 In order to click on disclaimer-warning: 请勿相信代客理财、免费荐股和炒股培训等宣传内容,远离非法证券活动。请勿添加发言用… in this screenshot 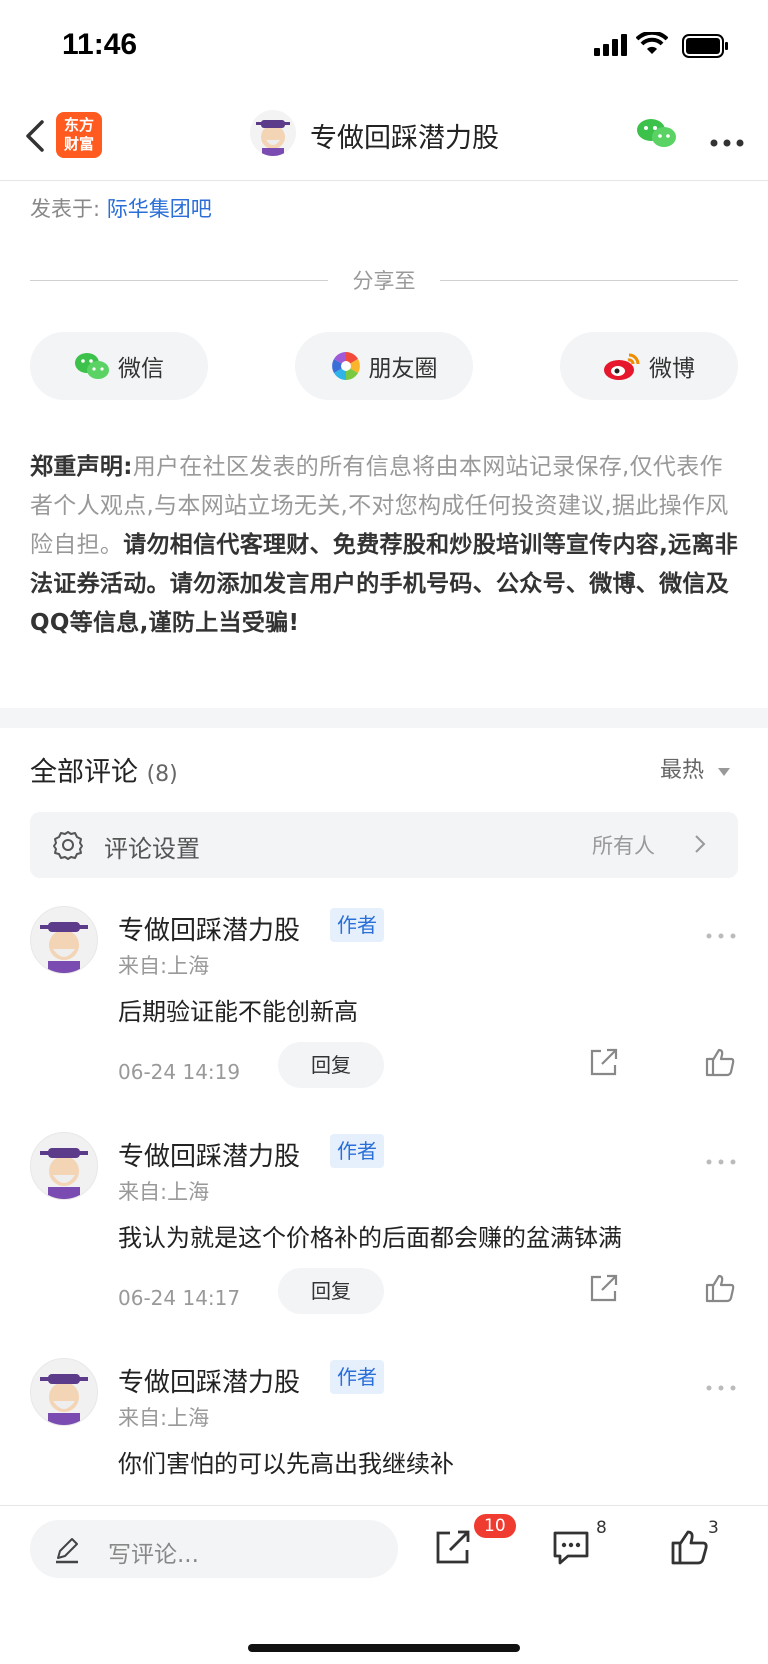, I will do `click(384, 584)`.